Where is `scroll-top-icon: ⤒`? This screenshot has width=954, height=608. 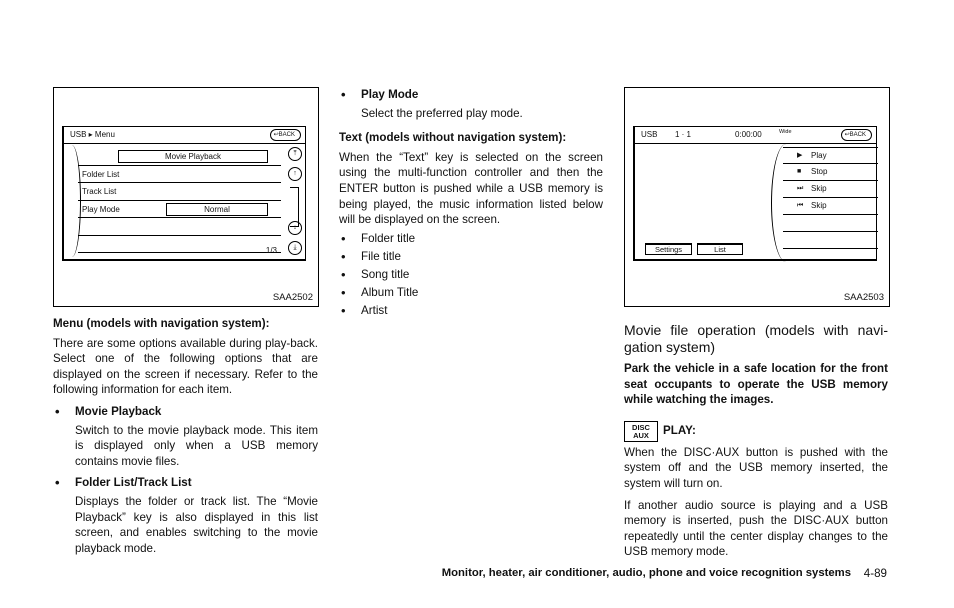
scroll-top-icon: ⤒ is located at coordinates (295, 154).